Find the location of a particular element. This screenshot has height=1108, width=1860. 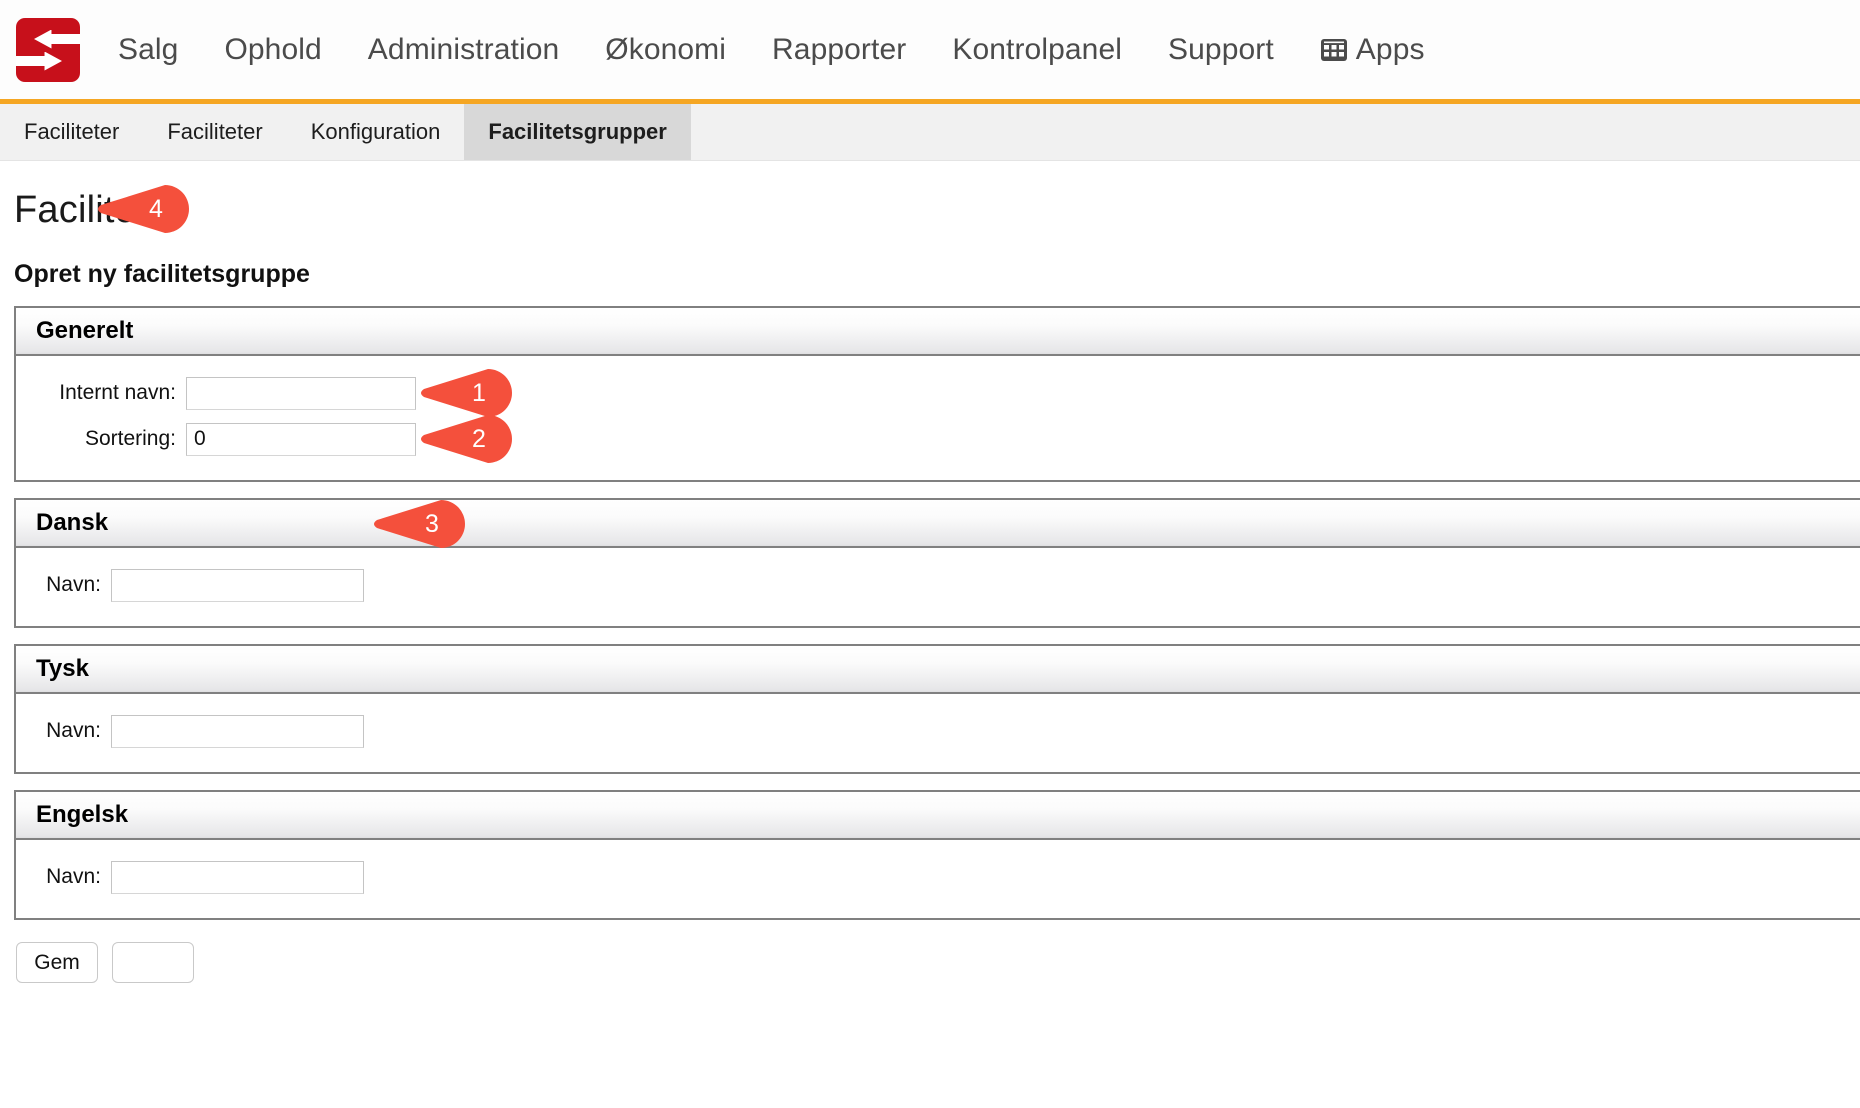

dansk-navn-label: Navn: is located at coordinates (73, 584).